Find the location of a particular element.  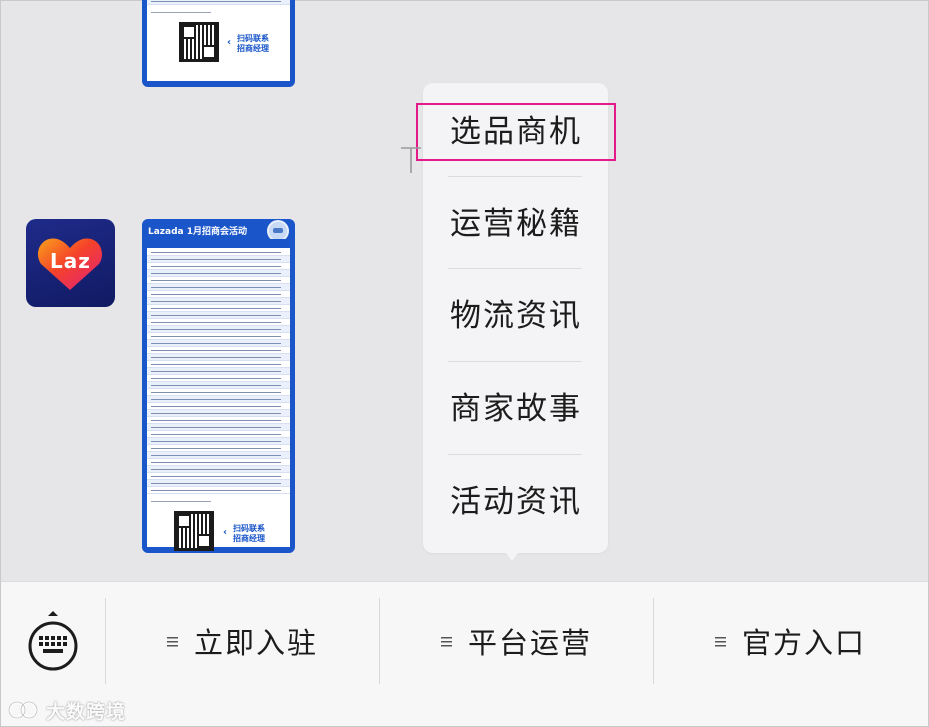

keyboard-icon is located at coordinates (53, 641).